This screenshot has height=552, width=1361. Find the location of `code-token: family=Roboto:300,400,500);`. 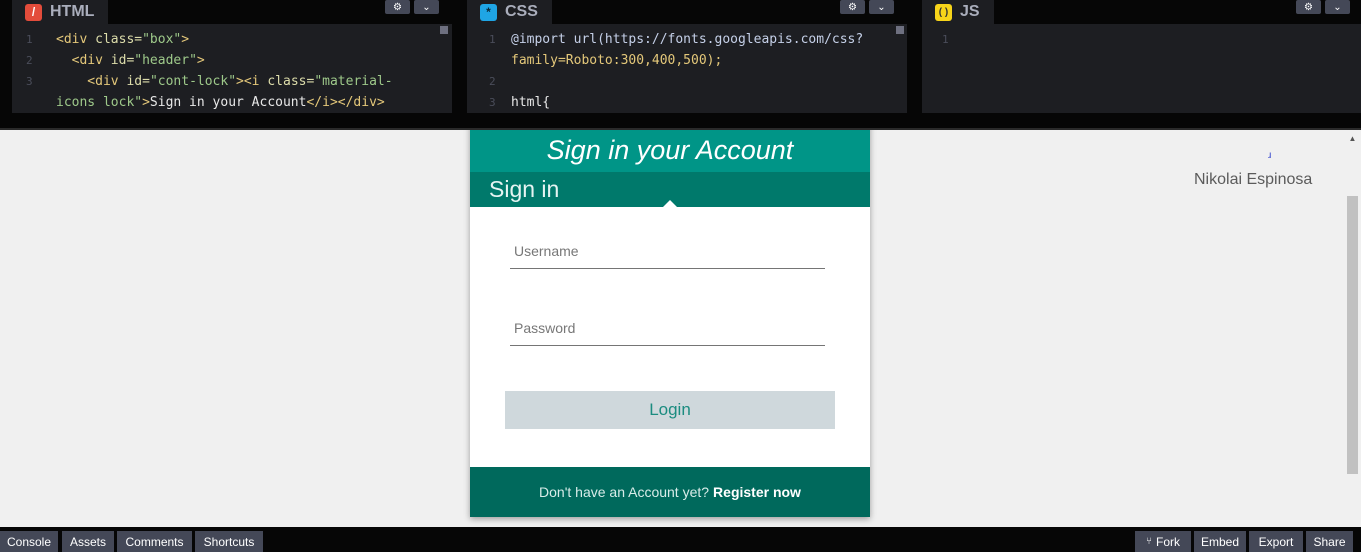

code-token: family=Roboto:300,400,500); is located at coordinates (617, 60).